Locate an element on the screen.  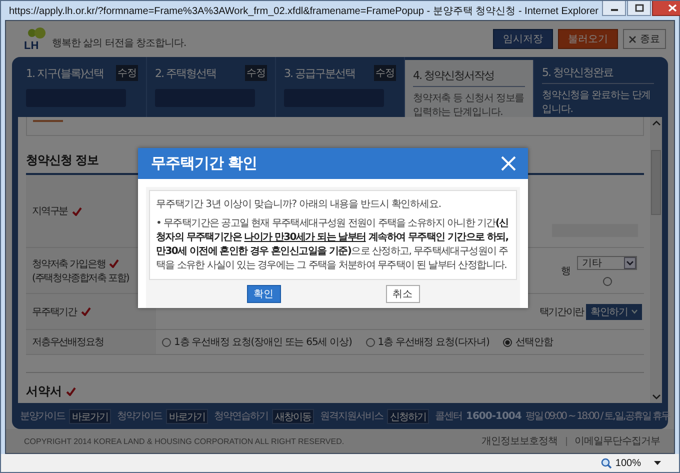
step-tab: 5. 청약신청완료 is located at coordinates (577, 72).